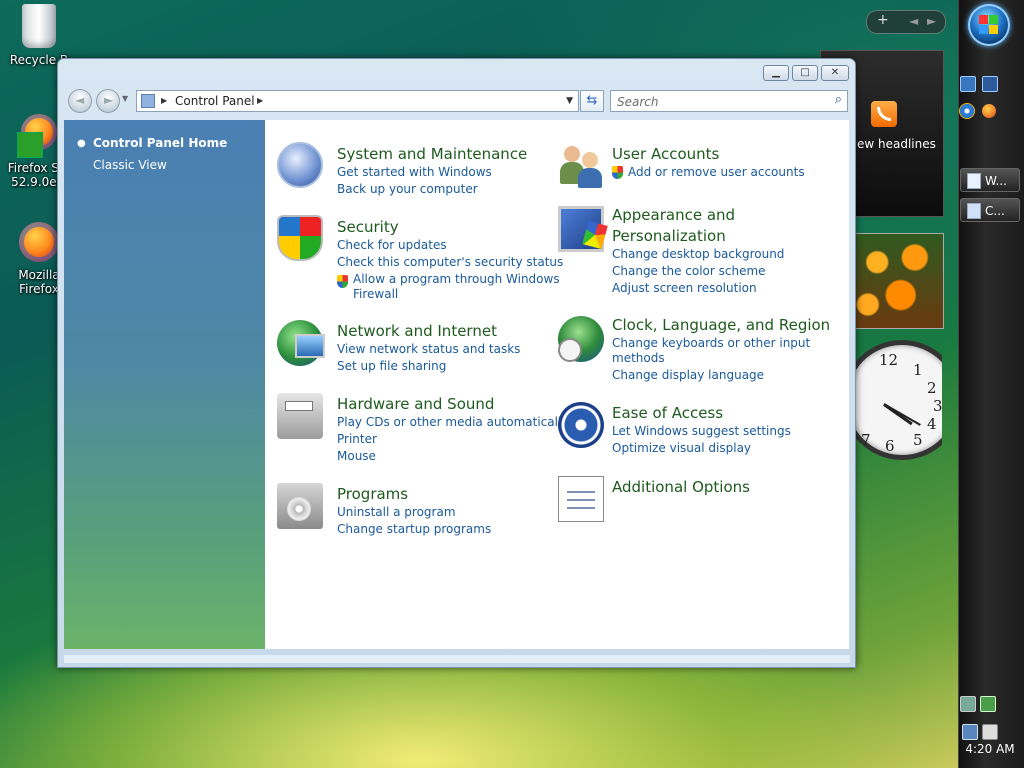 This screenshot has height=768, width=1024. I want to click on next-gadget-icon: ►, so click(931, 21).